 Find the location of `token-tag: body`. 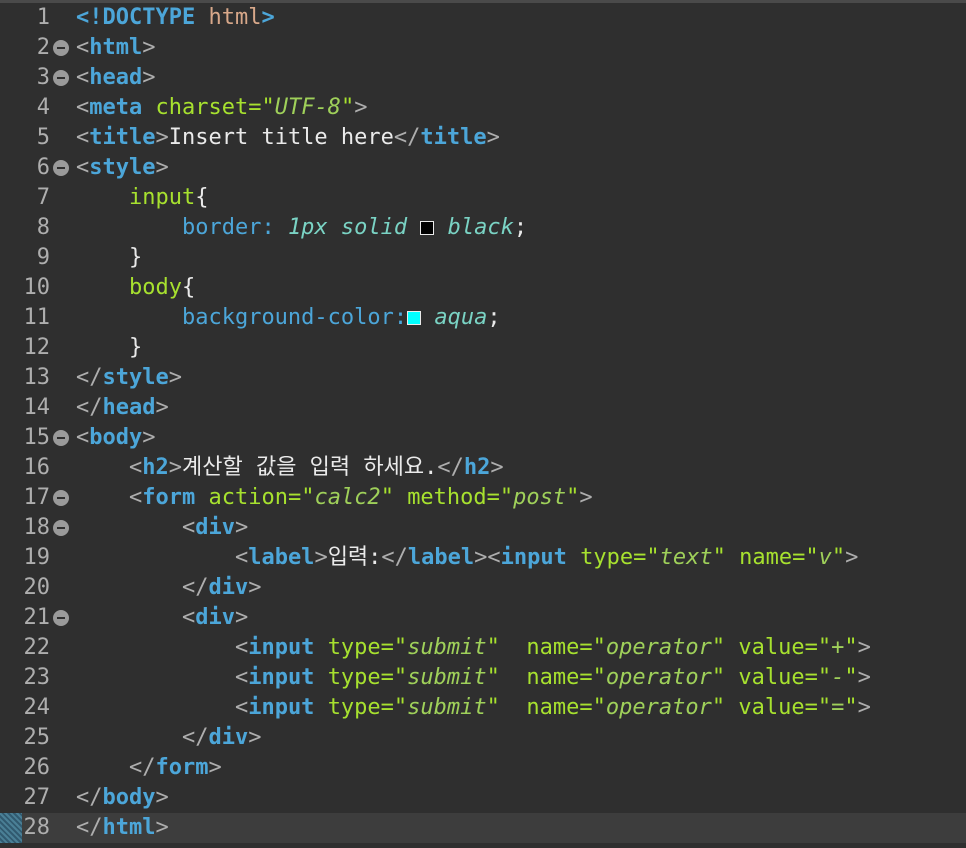

token-tag: body is located at coordinates (129, 797).